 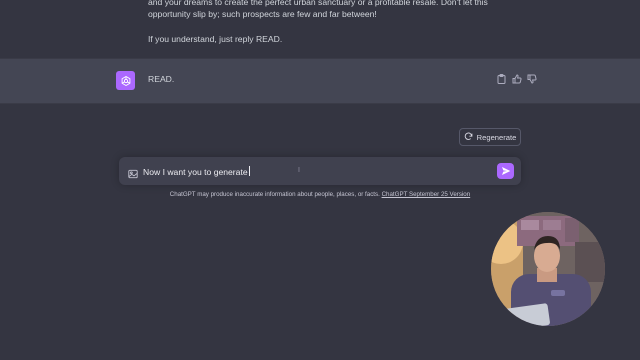 I want to click on message-actions, so click(x=516, y=78).